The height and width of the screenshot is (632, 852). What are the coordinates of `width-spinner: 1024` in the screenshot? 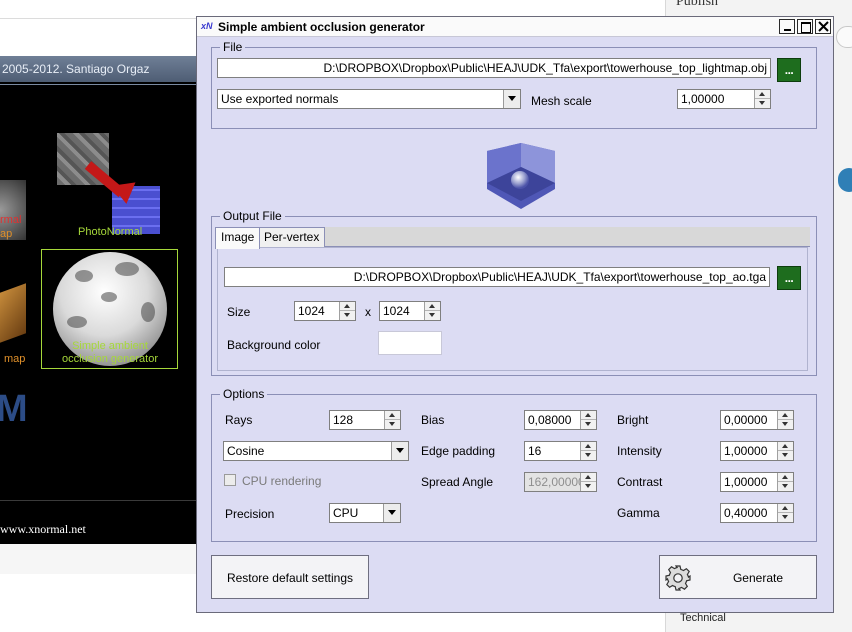 It's located at (325, 311).